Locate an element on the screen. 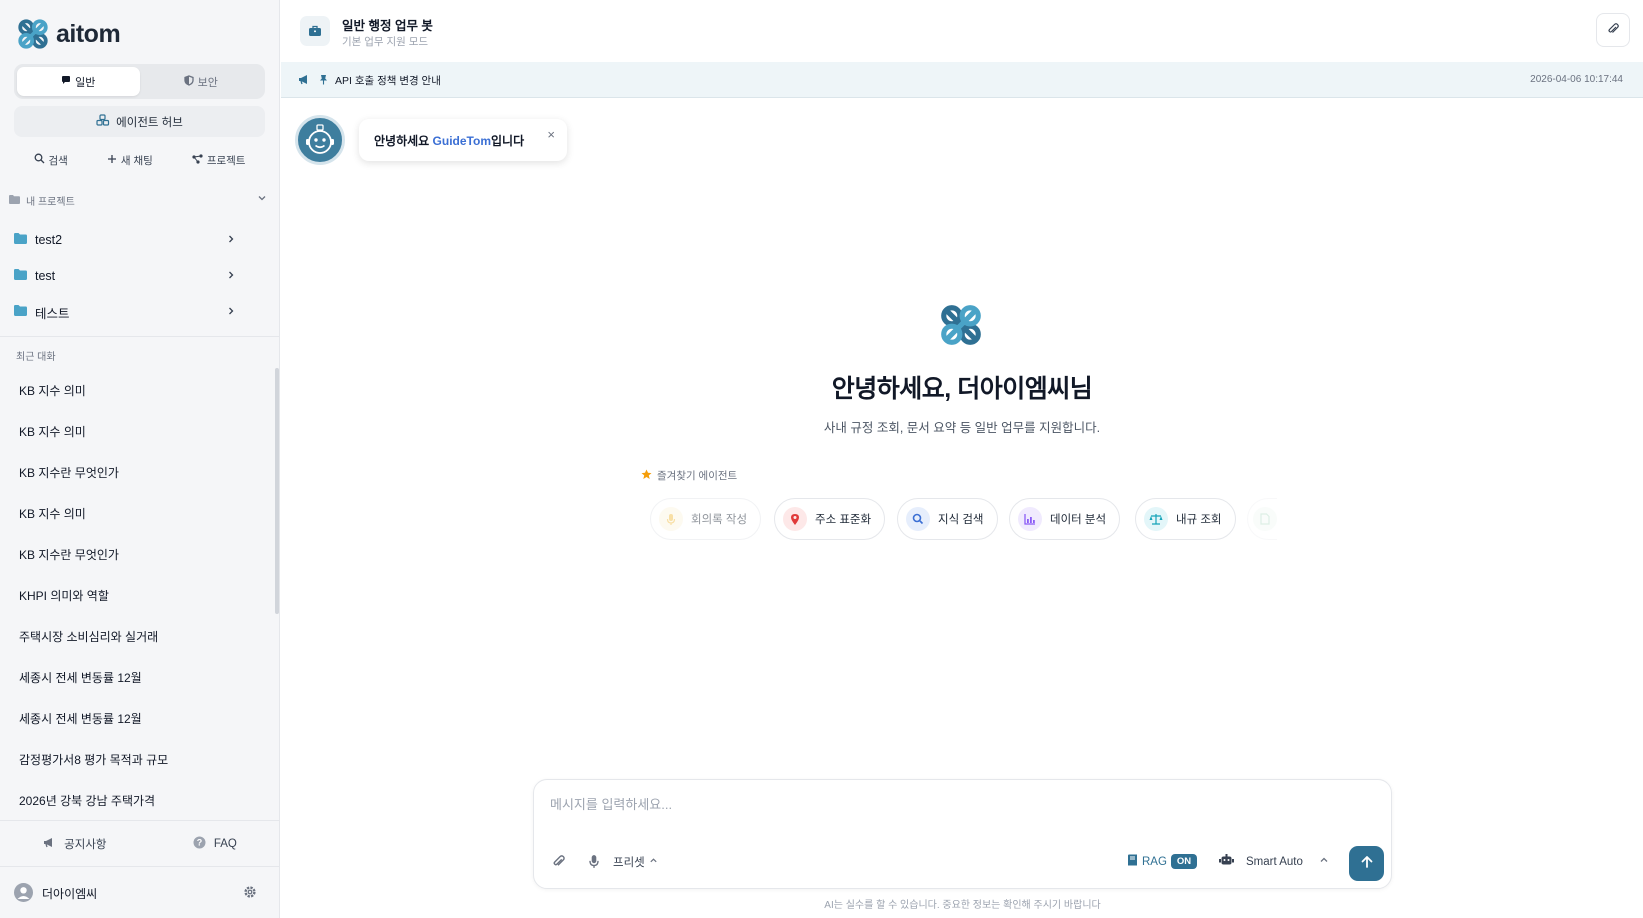 The width and height of the screenshot is (1643, 918). send-button is located at coordinates (1366, 863).